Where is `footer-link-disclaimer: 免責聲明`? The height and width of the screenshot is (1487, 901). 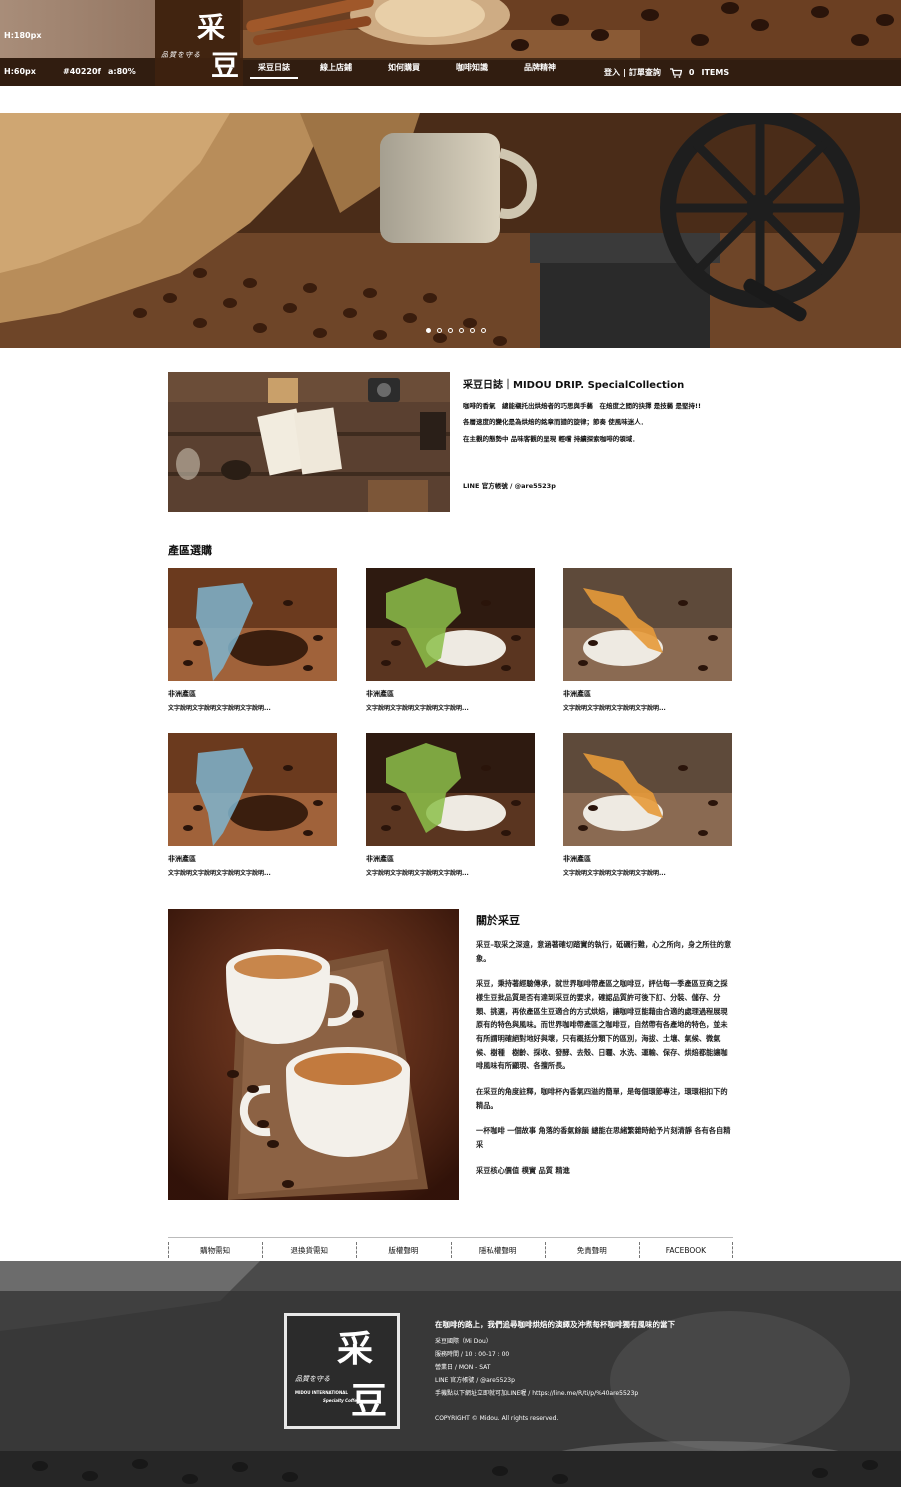
footer-link-disclaimer: 免責聲明 is located at coordinates (591, 1249).